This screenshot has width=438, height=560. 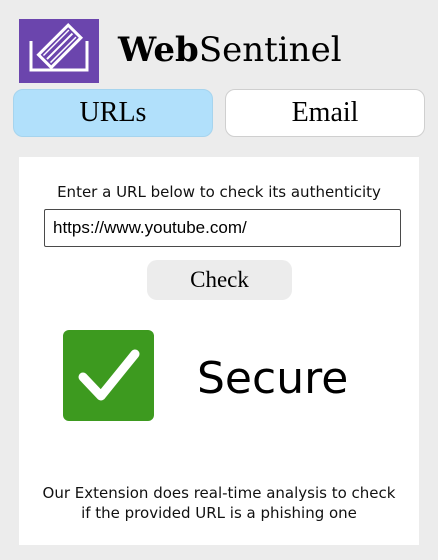 What do you see at coordinates (158, 50) in the screenshot?
I see `brand-bold: Web` at bounding box center [158, 50].